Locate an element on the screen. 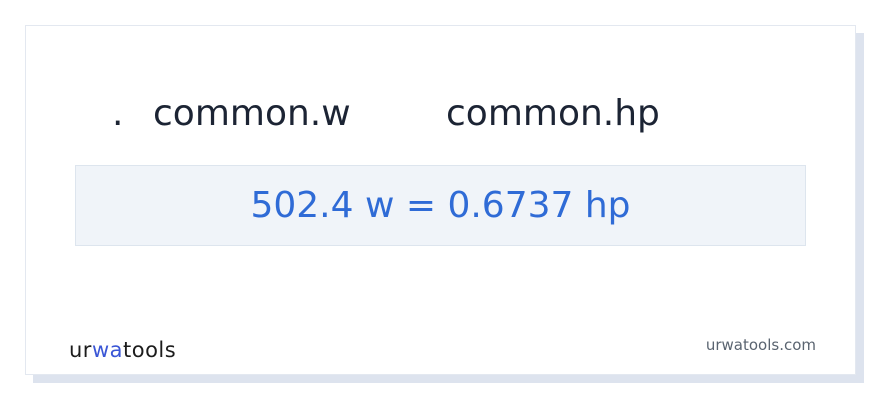 The width and height of the screenshot is (880, 400). from-unit-label: common.w is located at coordinates (252, 113).